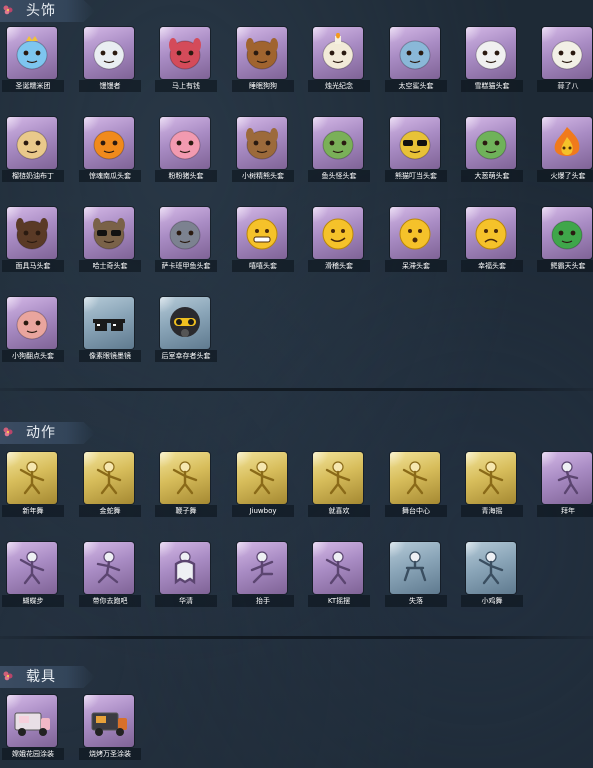 The width and height of the screenshot is (593, 768). I want to click on inventory-item: 圣诞糯米团, so click(33, 61).